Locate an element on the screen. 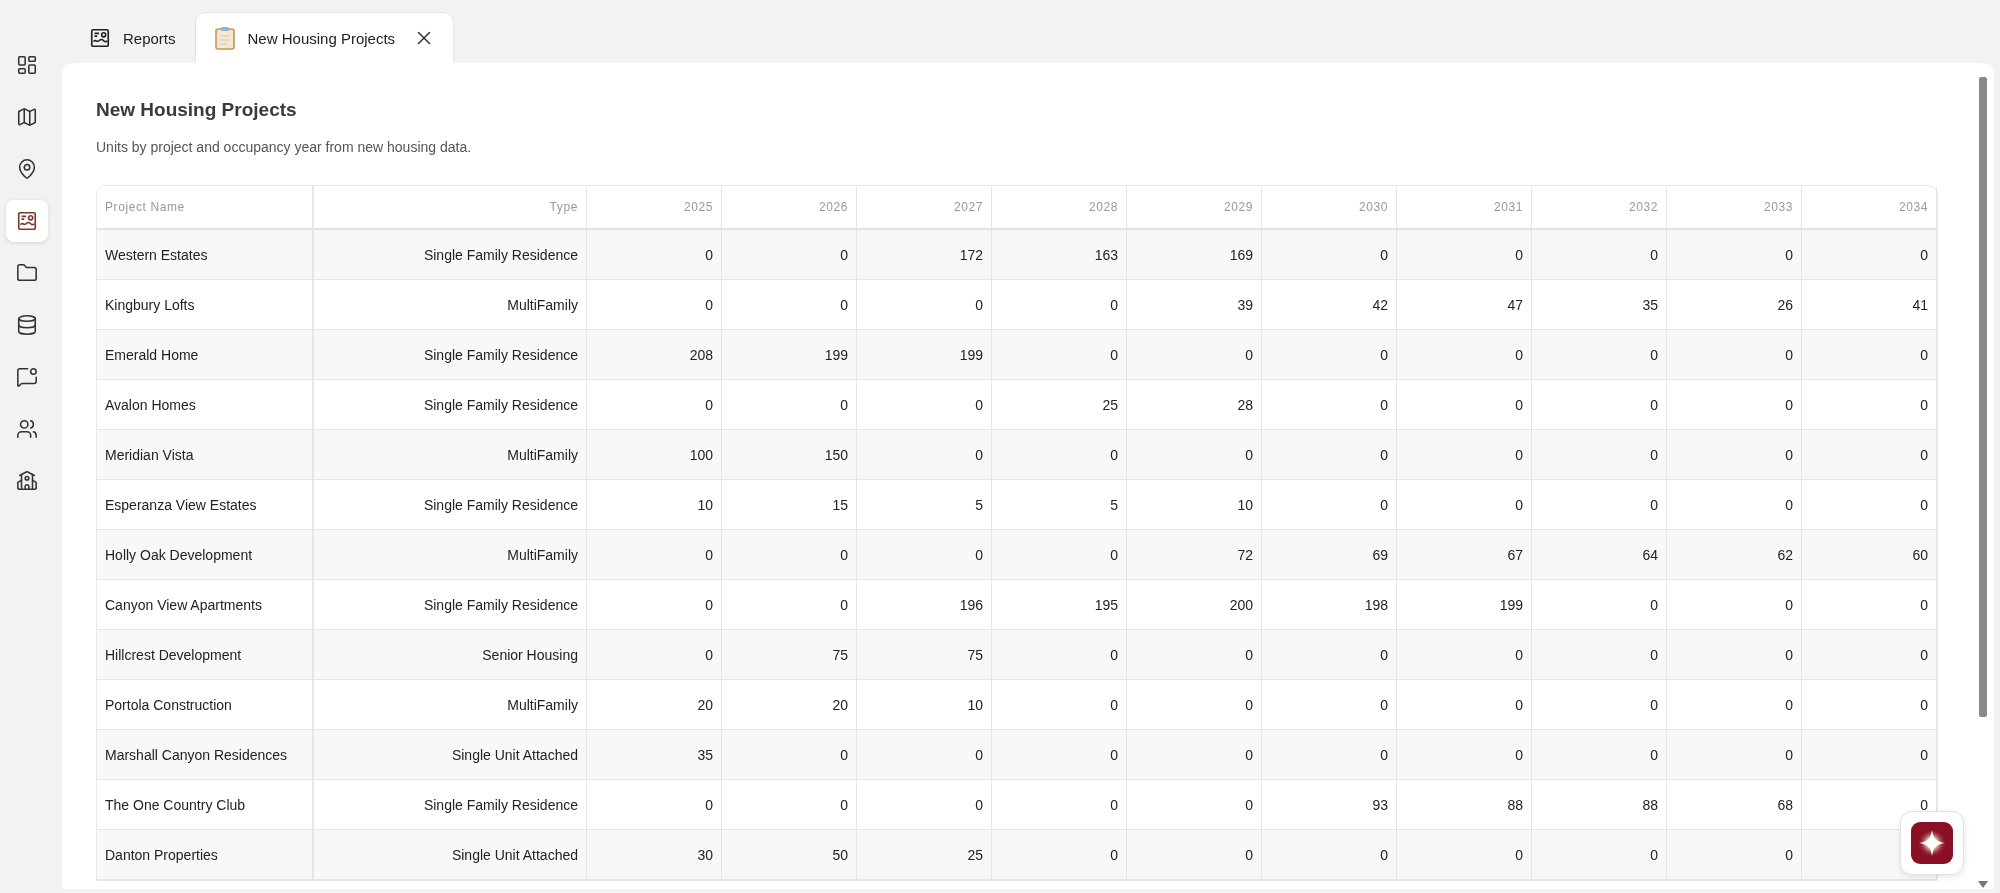 This screenshot has width=2000, height=893. table-cell: 25 is located at coordinates (1059, 405).